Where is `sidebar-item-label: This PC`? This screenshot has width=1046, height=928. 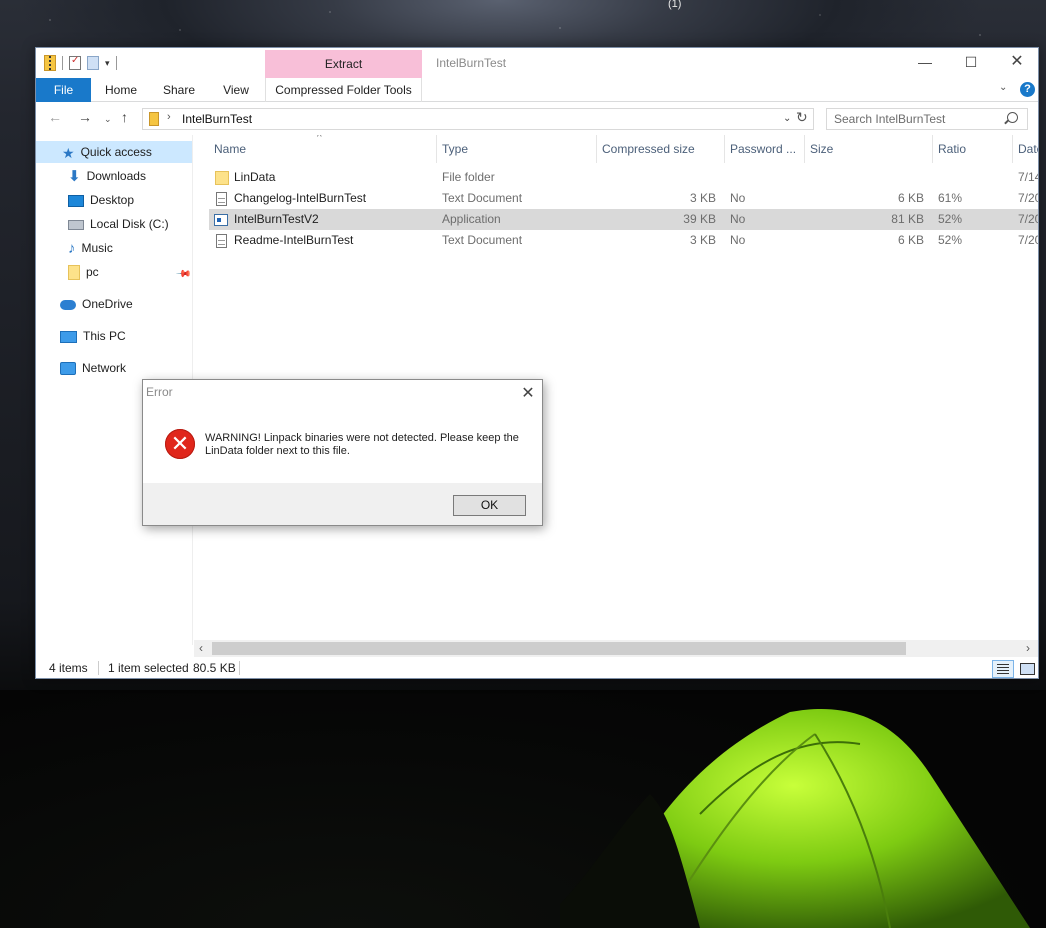 sidebar-item-label: This PC is located at coordinates (104, 336).